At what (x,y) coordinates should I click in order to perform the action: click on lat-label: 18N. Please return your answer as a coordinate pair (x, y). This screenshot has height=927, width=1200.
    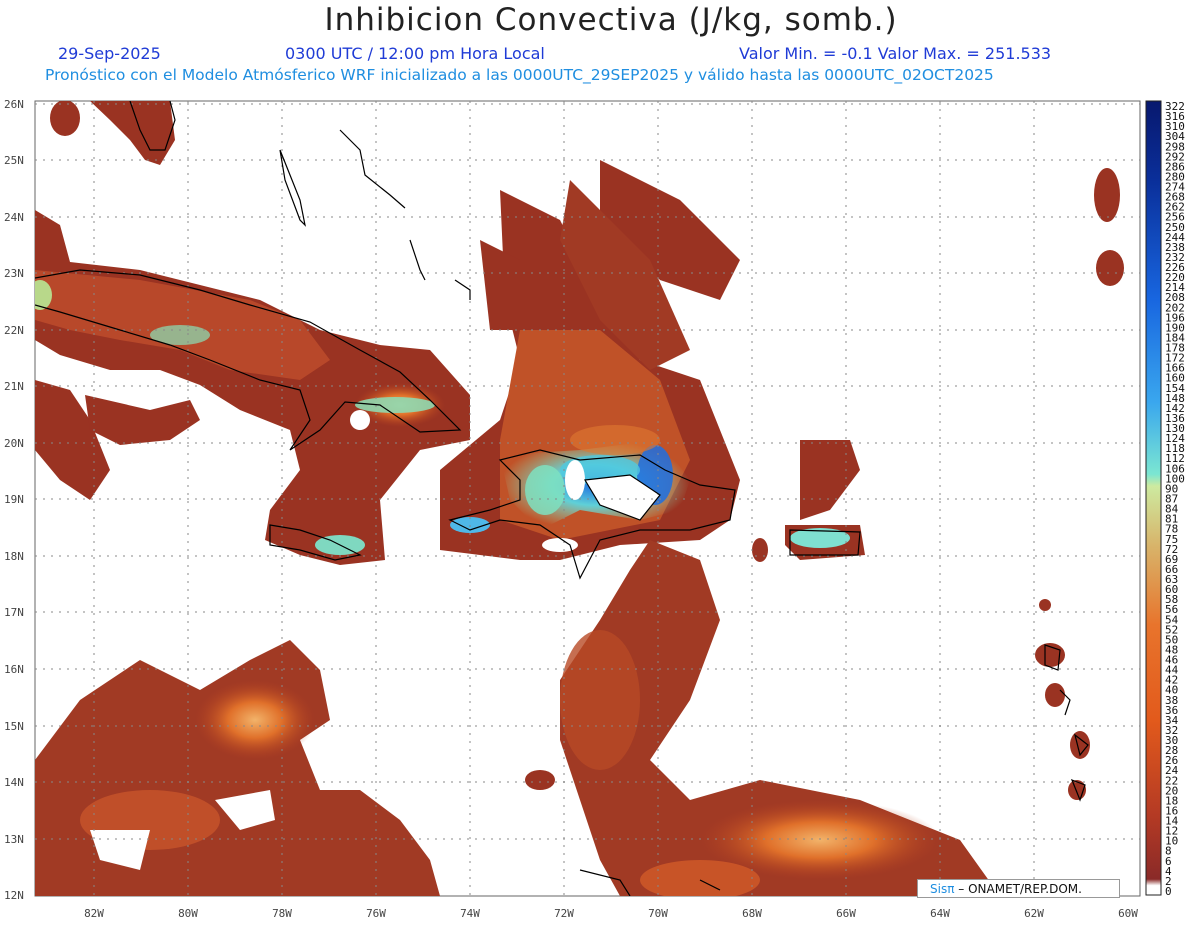
    Looking at the image, I should click on (14, 556).